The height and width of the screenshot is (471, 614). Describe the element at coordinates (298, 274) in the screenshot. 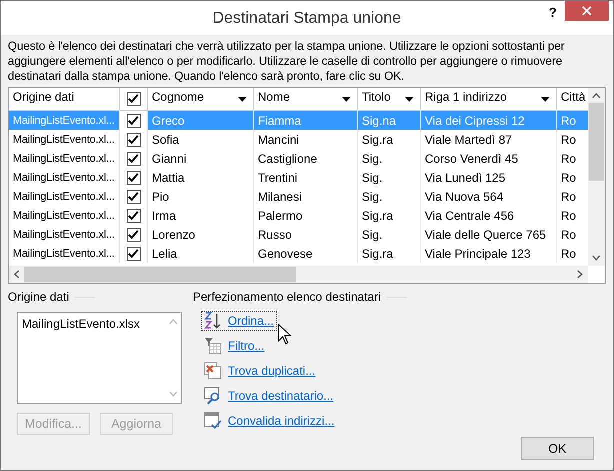

I see `horizontal-scrollbar` at that location.